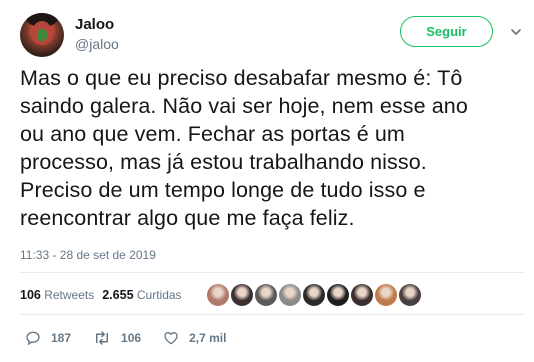  What do you see at coordinates (94, 24) in the screenshot?
I see `author-display-name: Jaloo` at bounding box center [94, 24].